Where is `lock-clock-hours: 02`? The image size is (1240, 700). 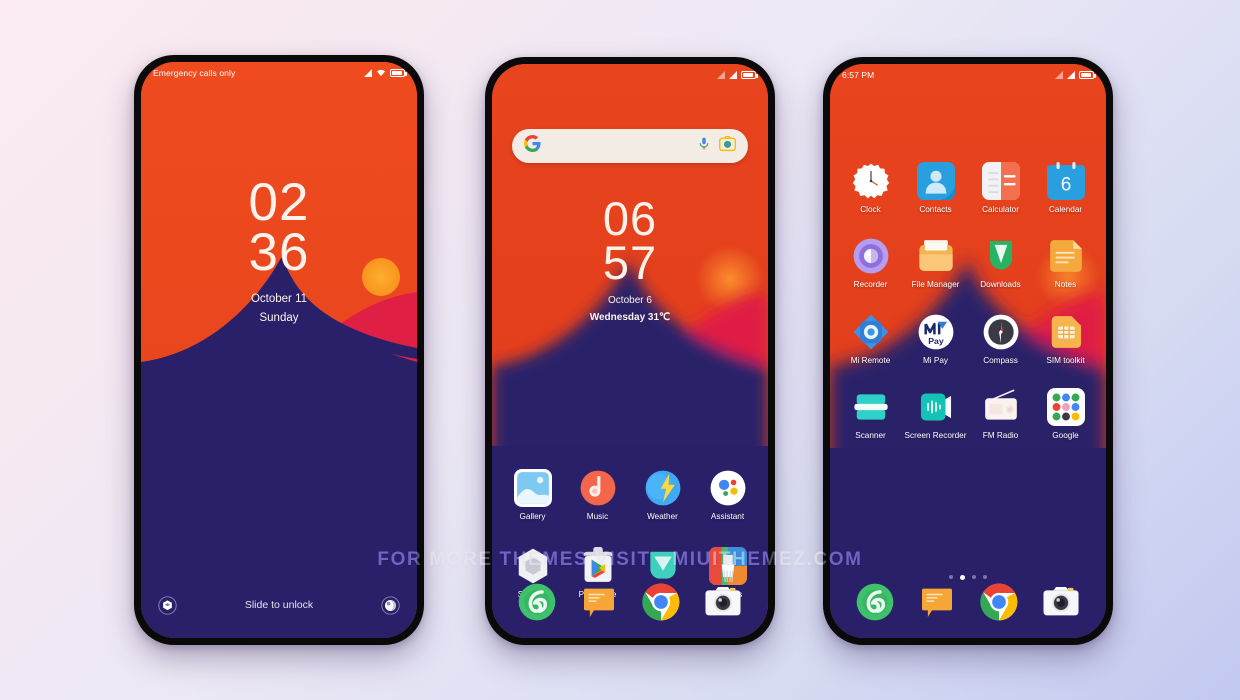
lock-clock-hours: 02 is located at coordinates (279, 202).